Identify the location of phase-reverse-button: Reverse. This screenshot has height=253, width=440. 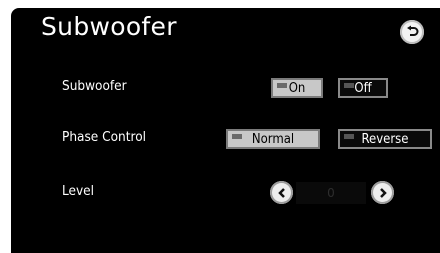
(385, 139).